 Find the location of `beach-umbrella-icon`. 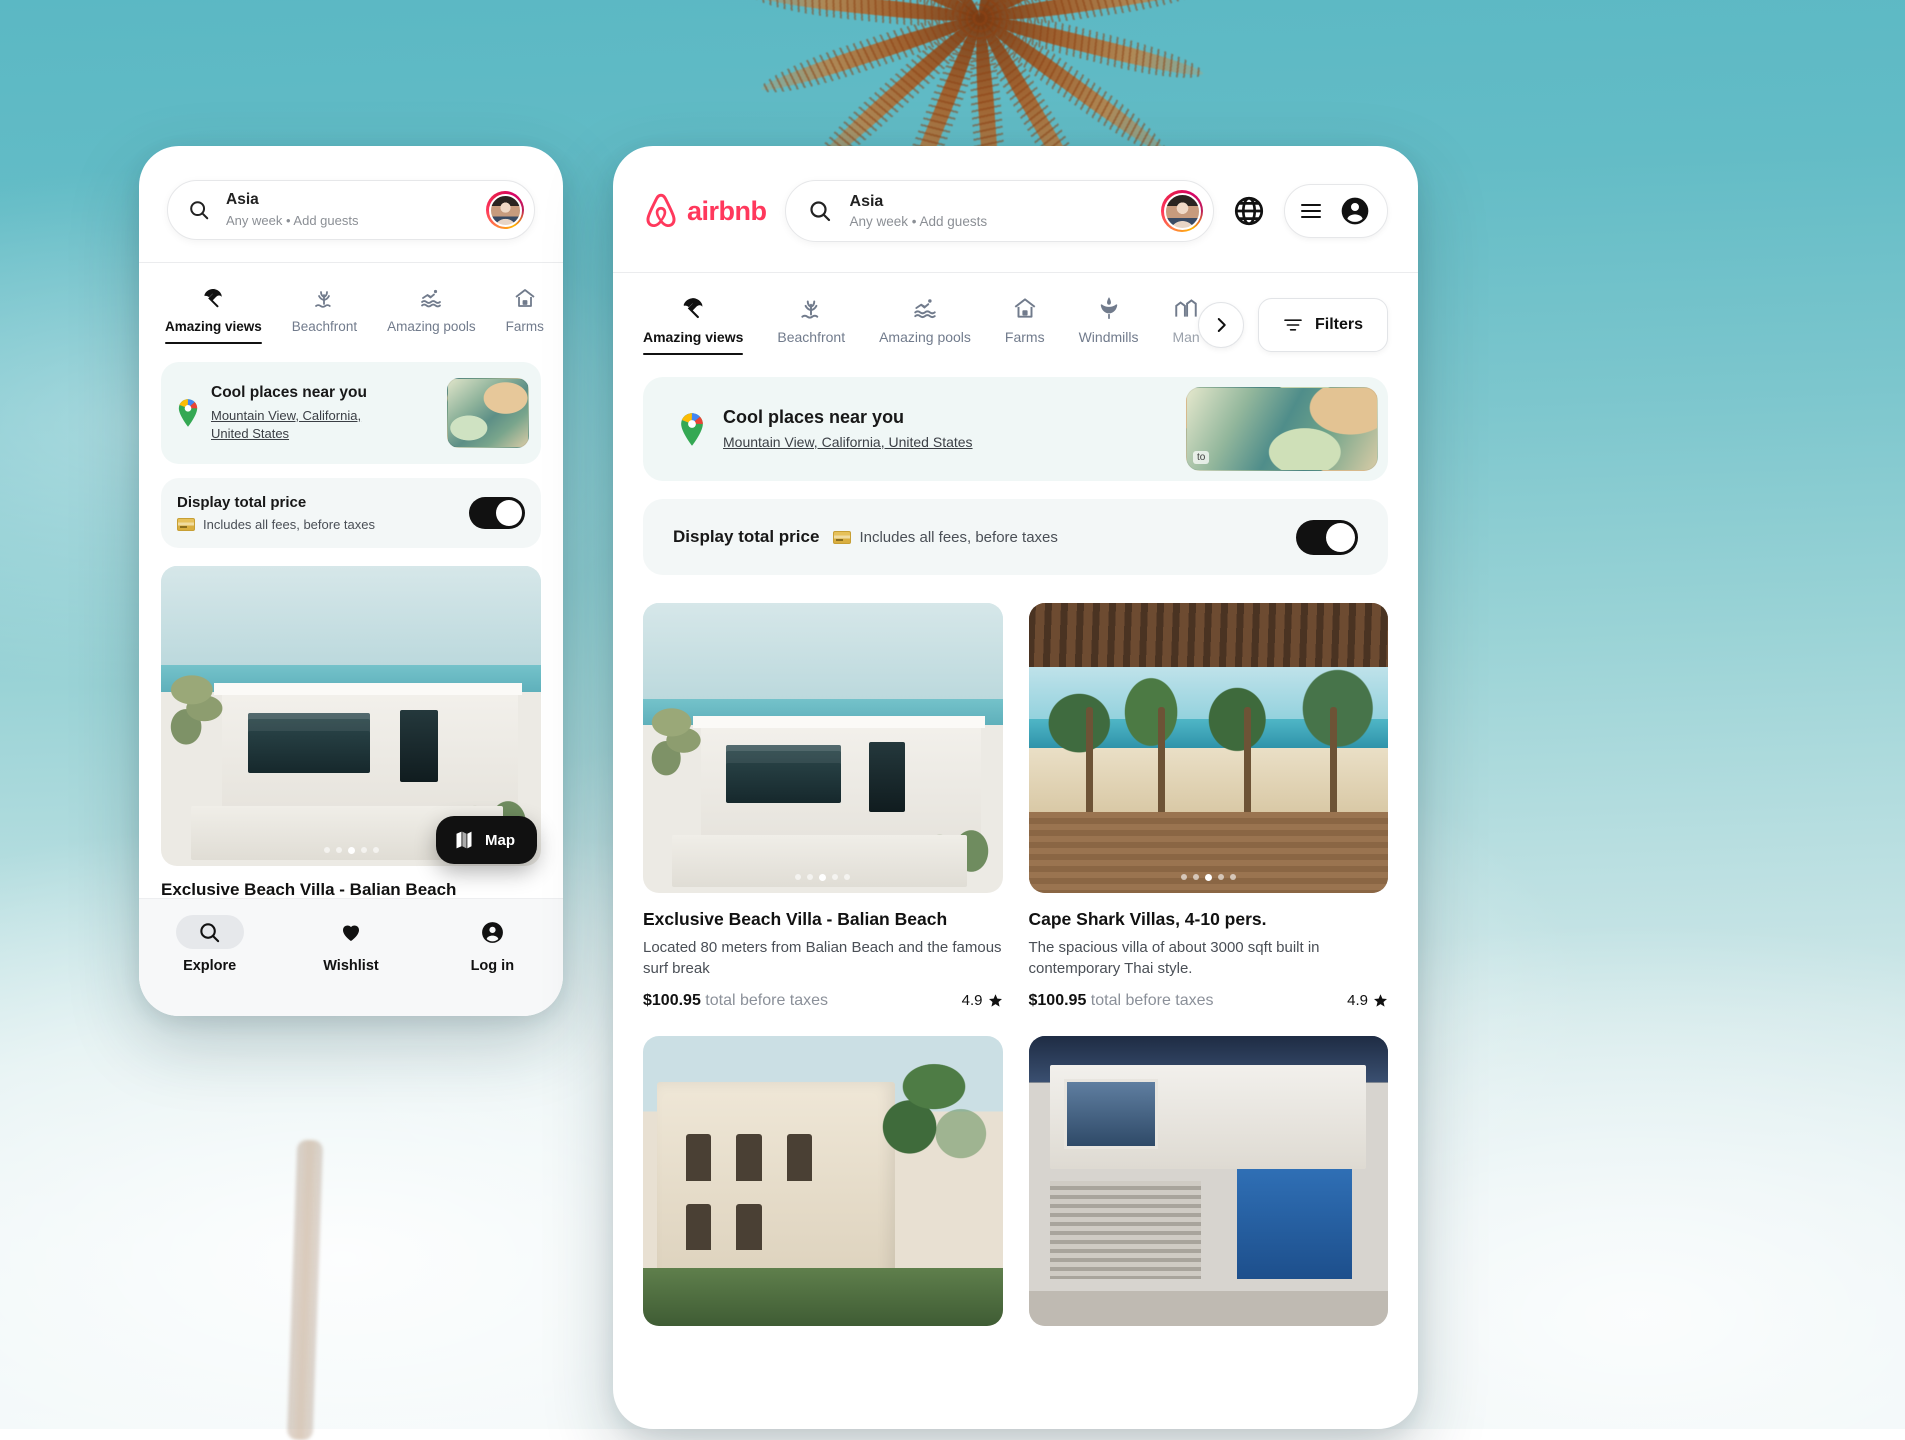

beach-umbrella-icon is located at coordinates (213, 298).